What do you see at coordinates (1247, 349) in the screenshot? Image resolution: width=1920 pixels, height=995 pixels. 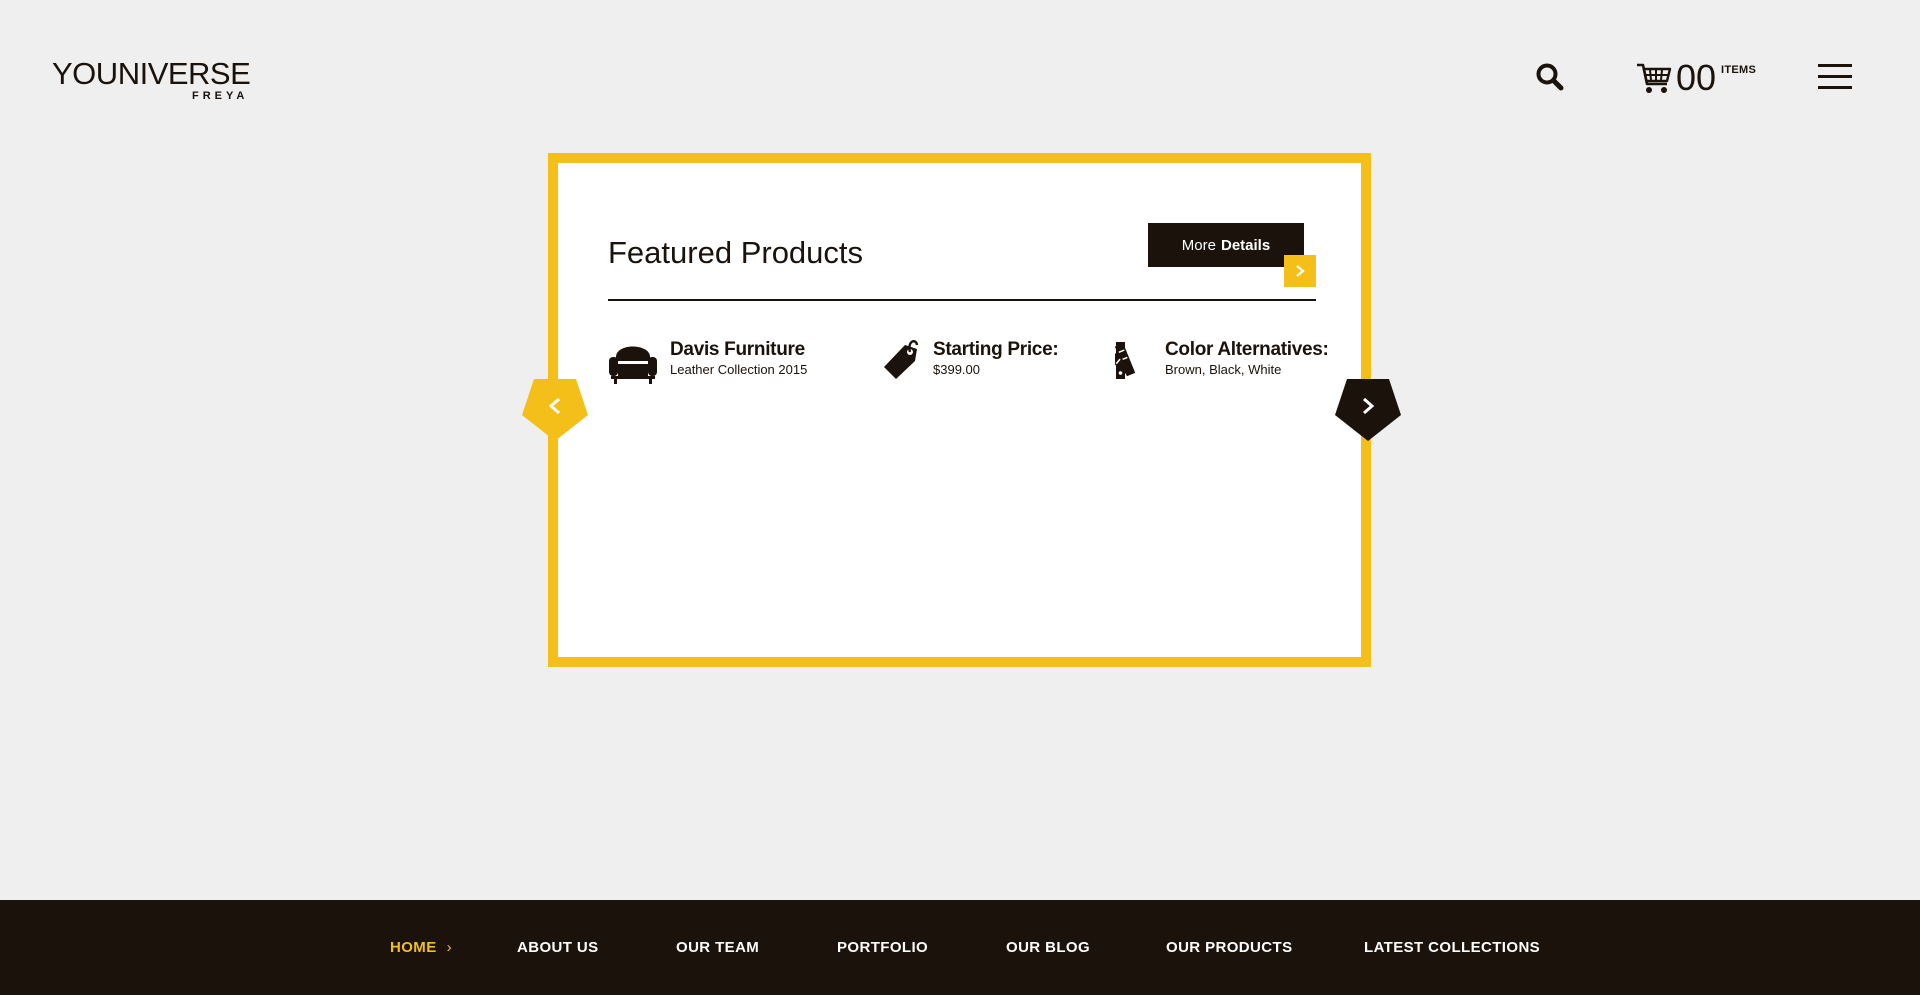 I see `feature-colors-title: Color Alternatives:` at bounding box center [1247, 349].